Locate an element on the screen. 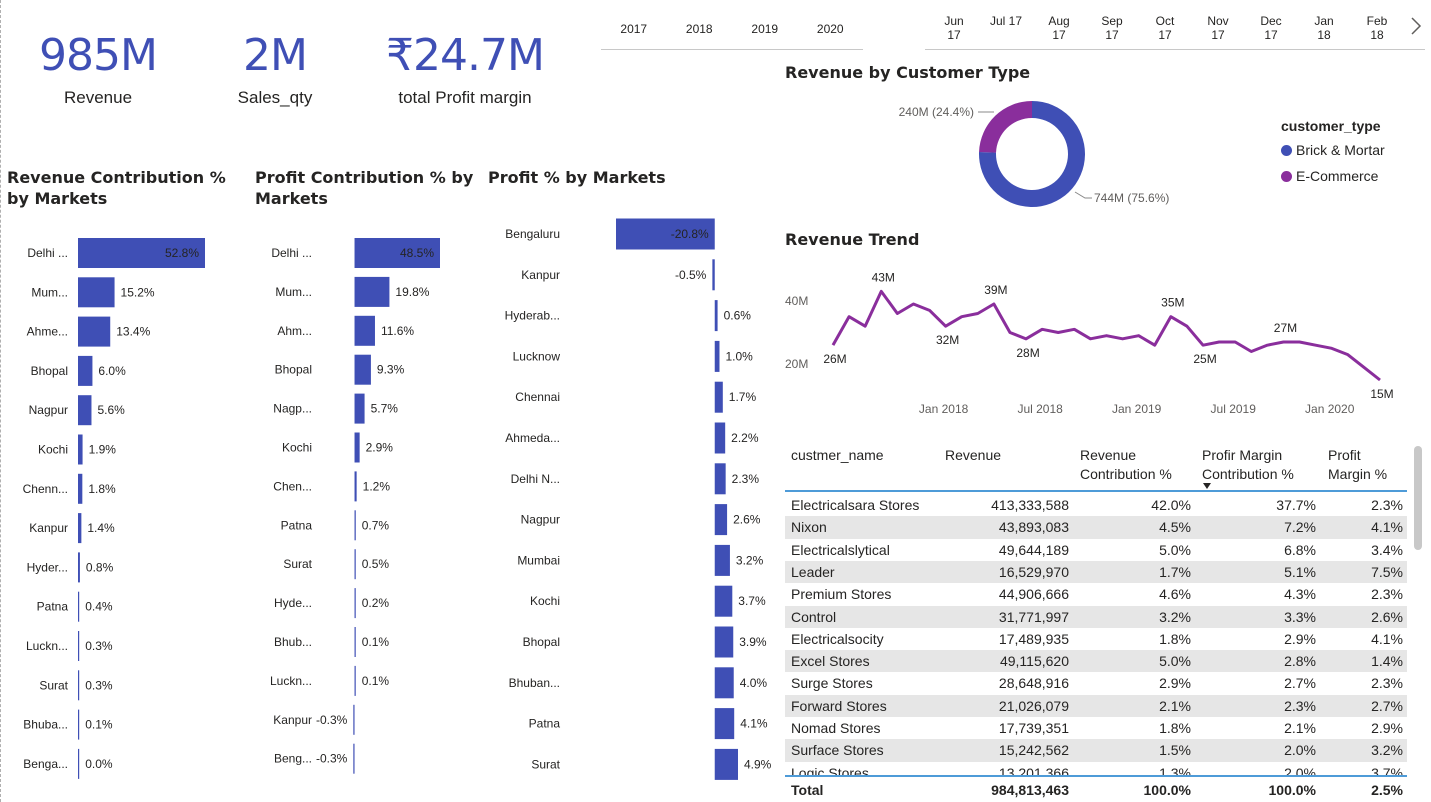  data-label: 0.6% is located at coordinates (738, 316).